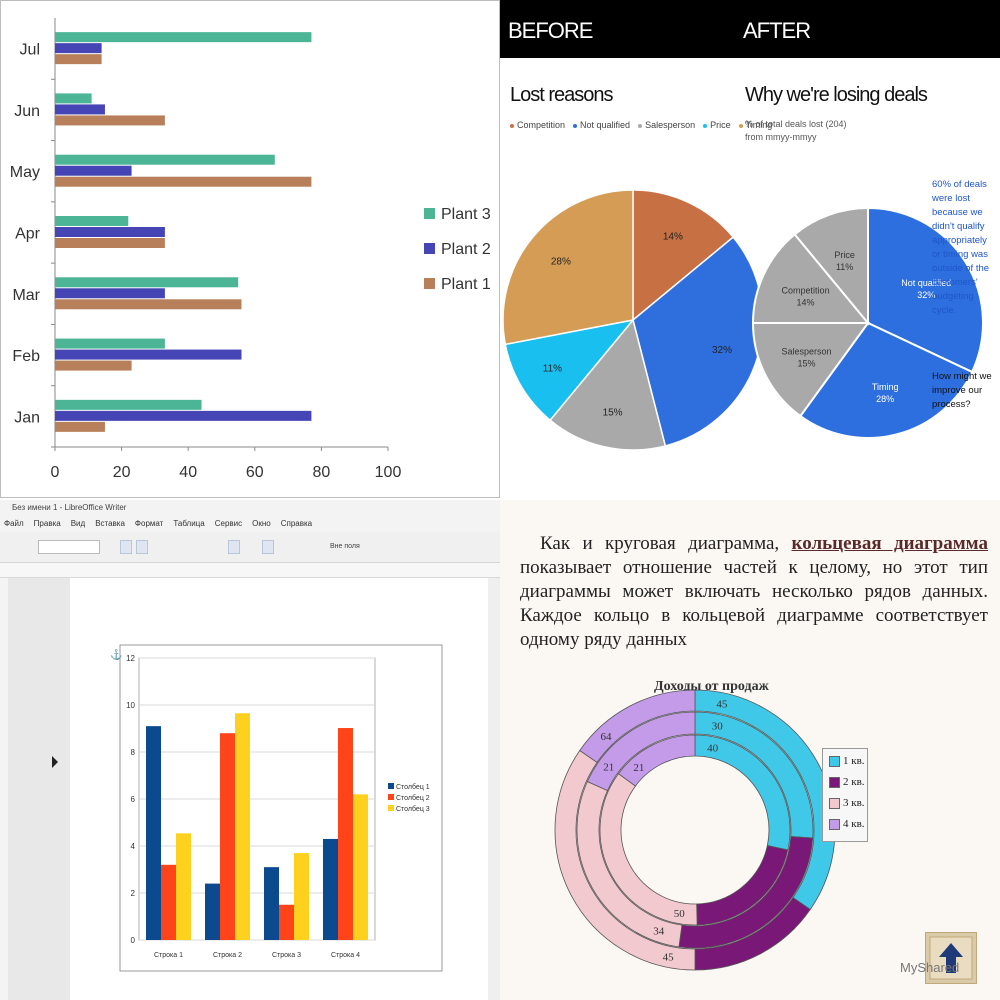 The image size is (1000, 1000). What do you see at coordinates (466, 214) in the screenshot?
I see `legend-label: Plant 3` at bounding box center [466, 214].